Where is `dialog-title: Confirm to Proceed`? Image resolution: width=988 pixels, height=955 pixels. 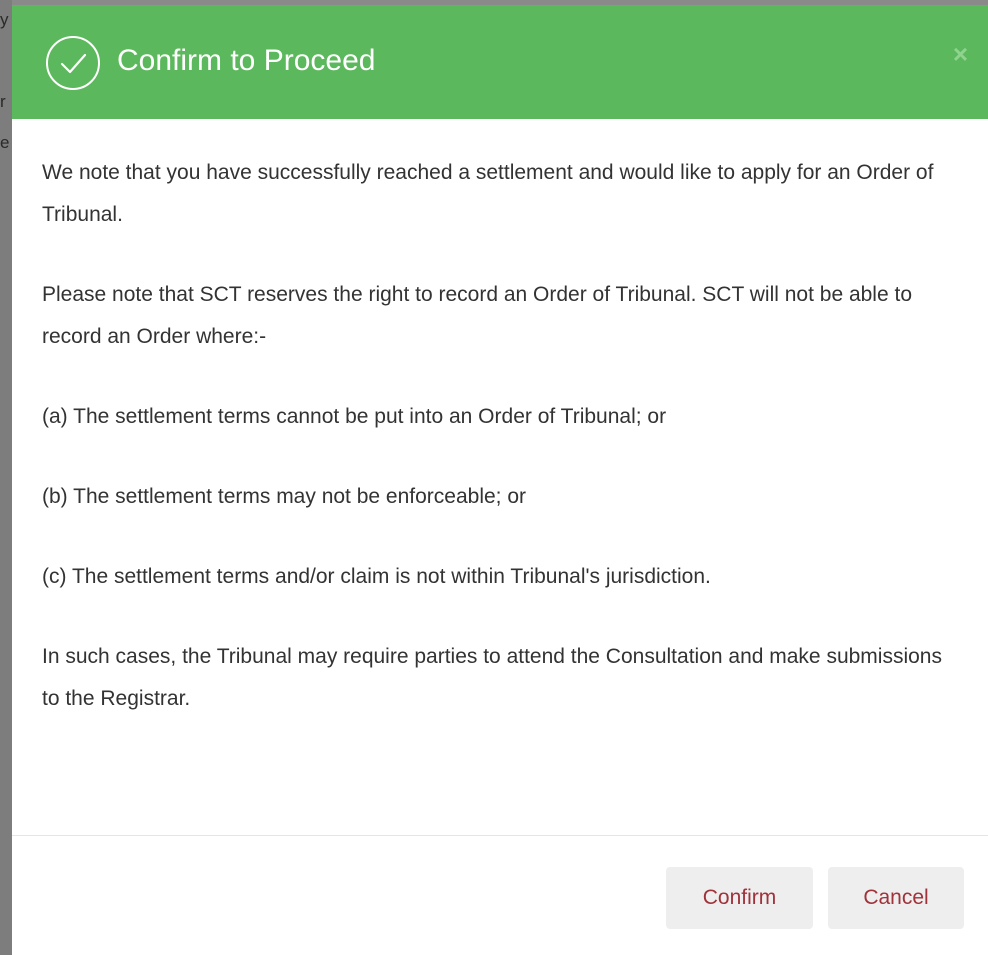
dialog-title: Confirm to Proceed is located at coordinates (246, 60).